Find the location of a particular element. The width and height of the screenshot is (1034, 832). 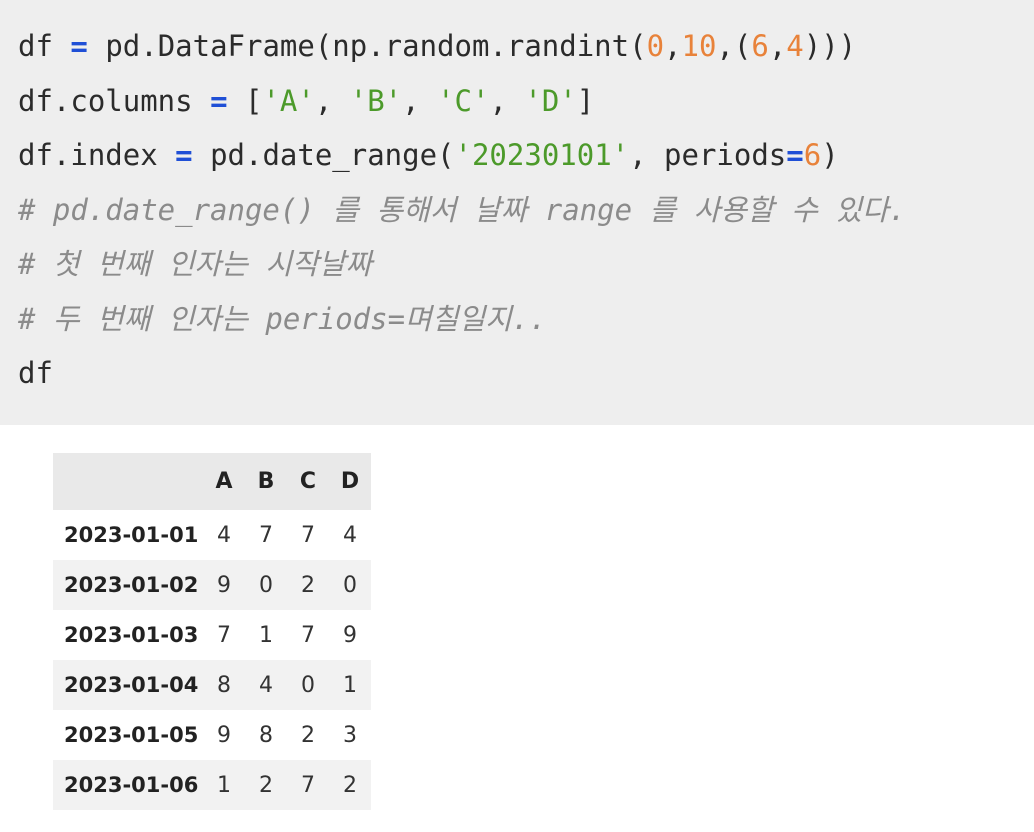

column-header: C is located at coordinates (308, 481).